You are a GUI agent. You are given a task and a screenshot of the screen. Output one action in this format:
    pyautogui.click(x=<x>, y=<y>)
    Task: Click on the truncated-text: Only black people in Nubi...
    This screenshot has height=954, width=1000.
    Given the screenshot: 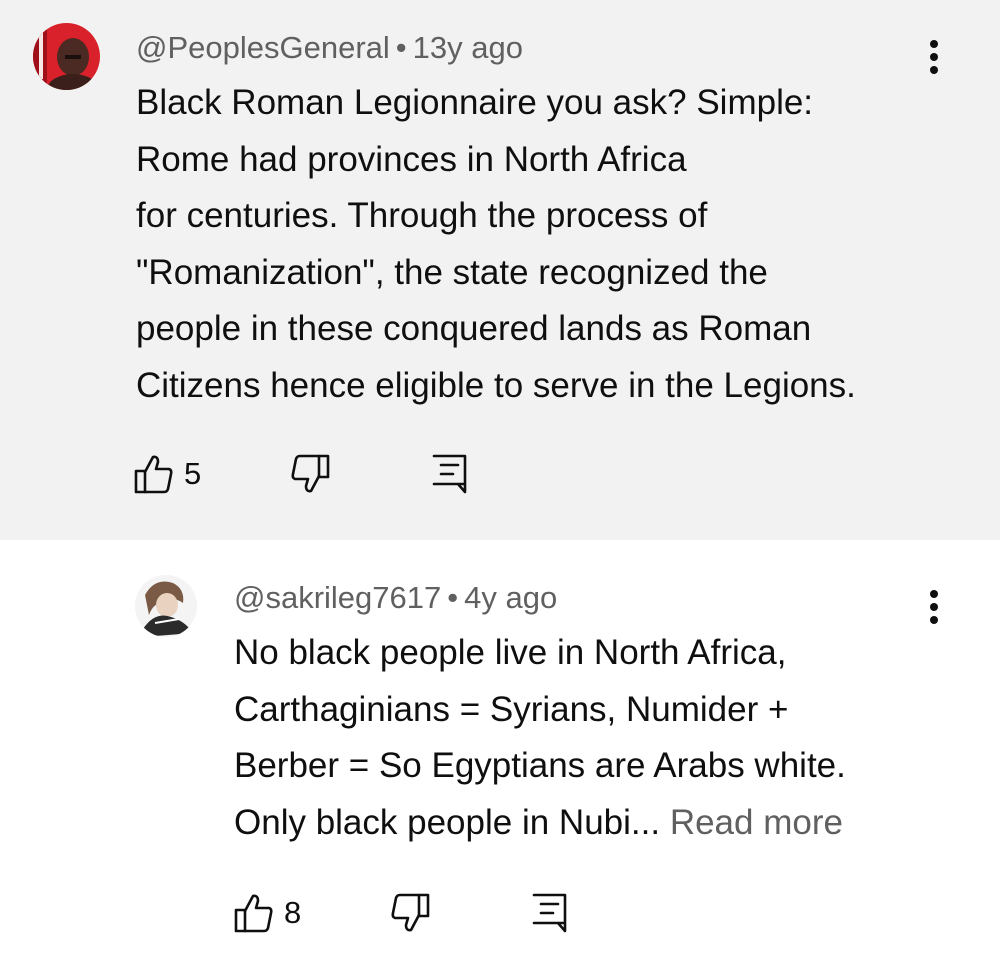 What is the action you would take?
    pyautogui.click(x=447, y=822)
    